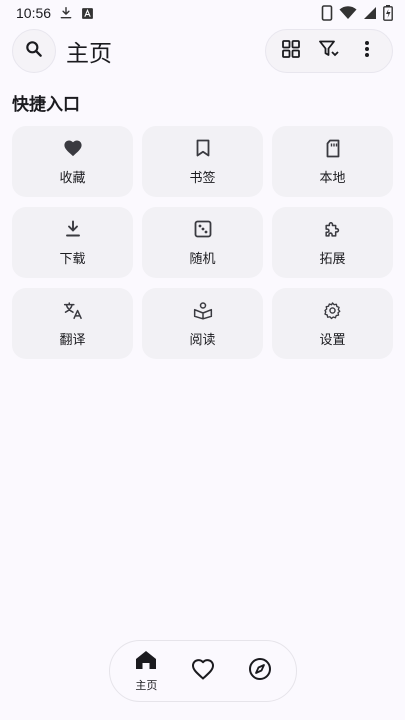  I want to click on page-title: 主页, so click(89, 54).